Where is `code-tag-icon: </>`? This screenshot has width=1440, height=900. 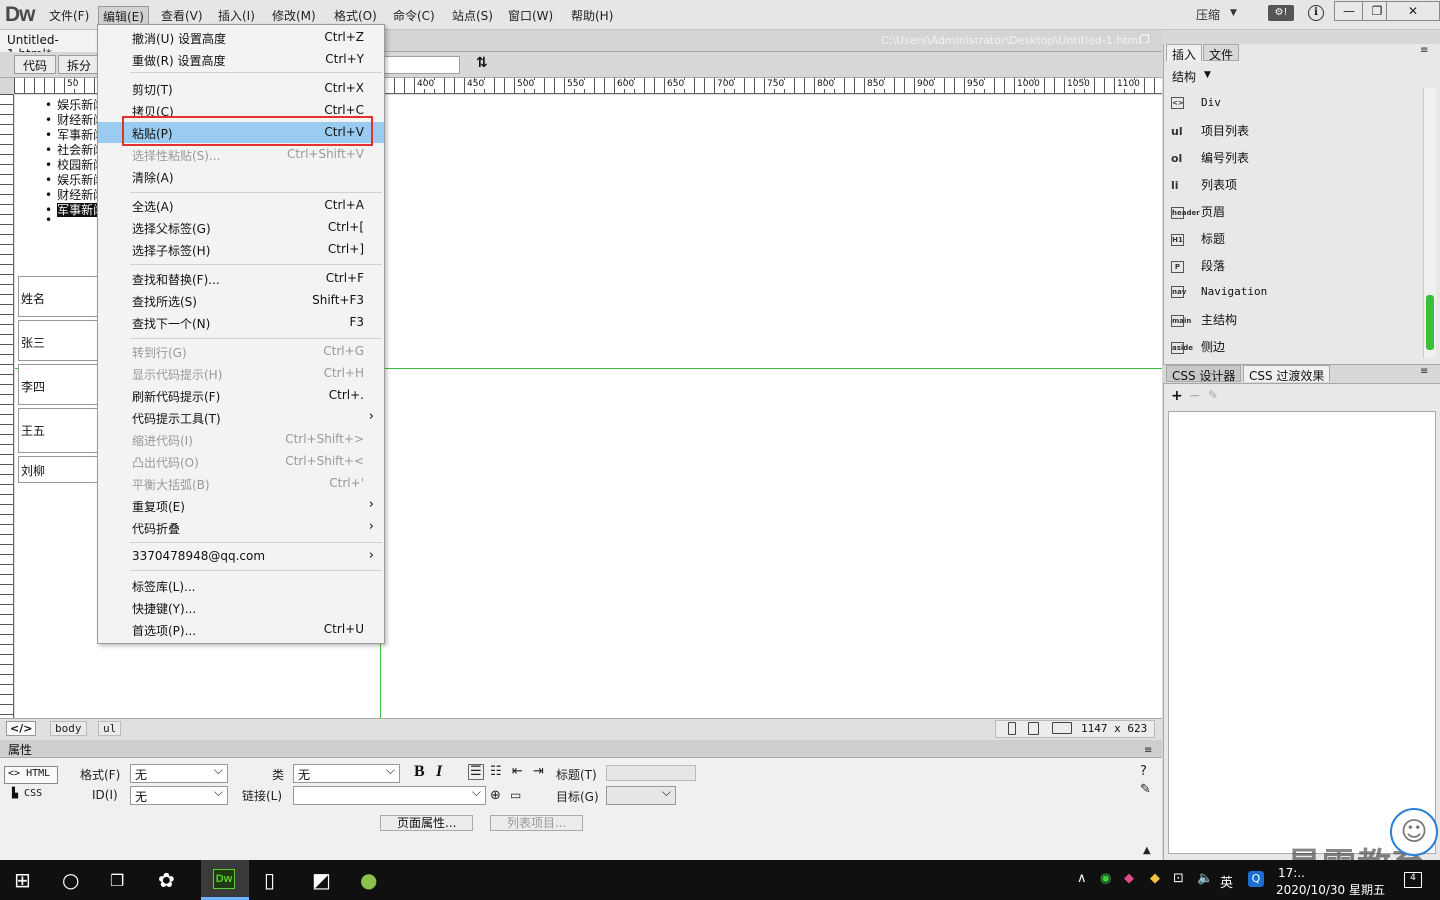
code-tag-icon: </> is located at coordinates (21, 728).